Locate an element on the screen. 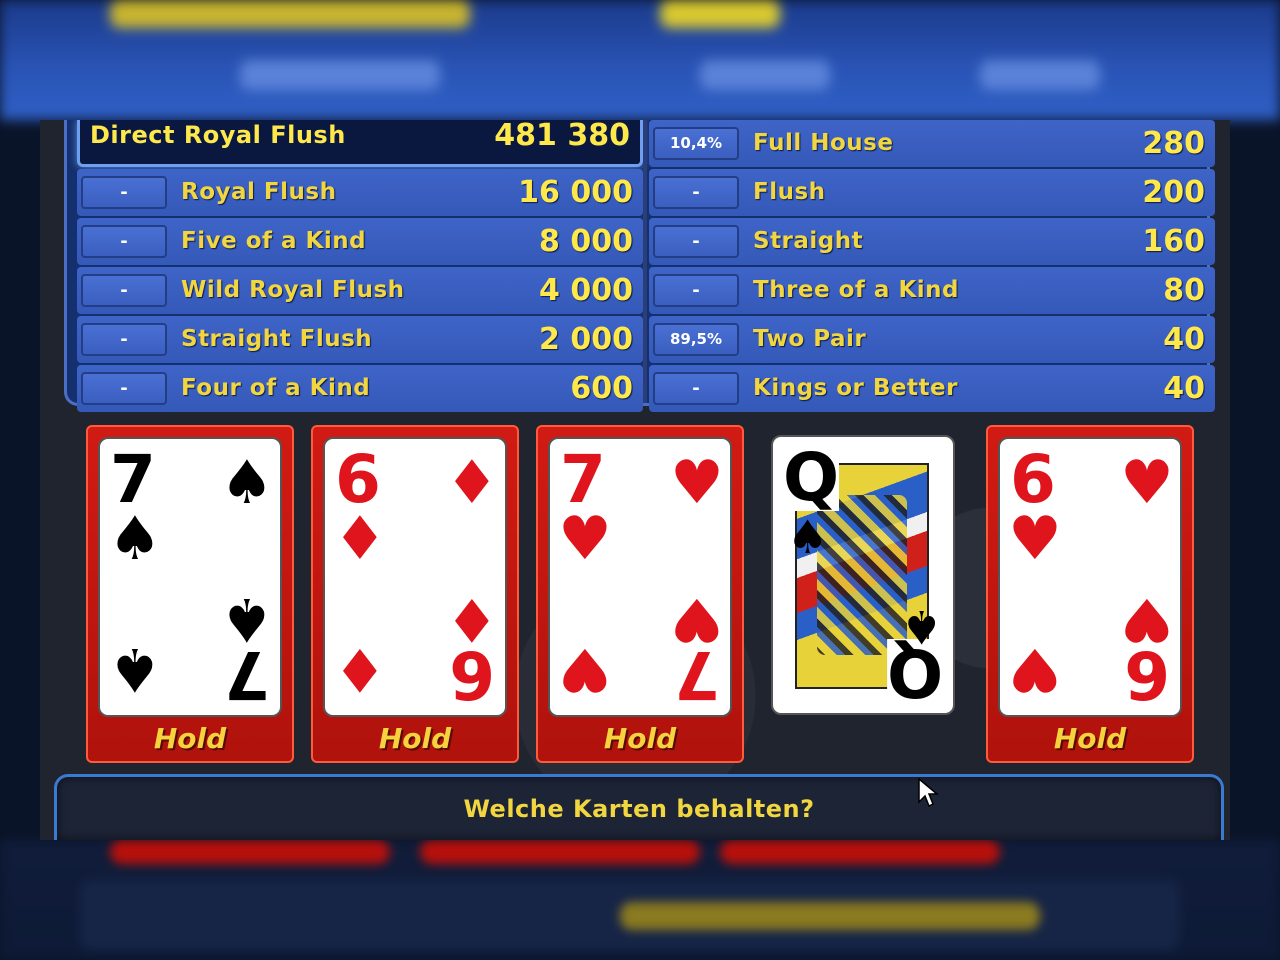 Image resolution: width=1280 pixels, height=960 pixels. paytable-row: - Five of a Kind 8 000 is located at coordinates (360, 241).